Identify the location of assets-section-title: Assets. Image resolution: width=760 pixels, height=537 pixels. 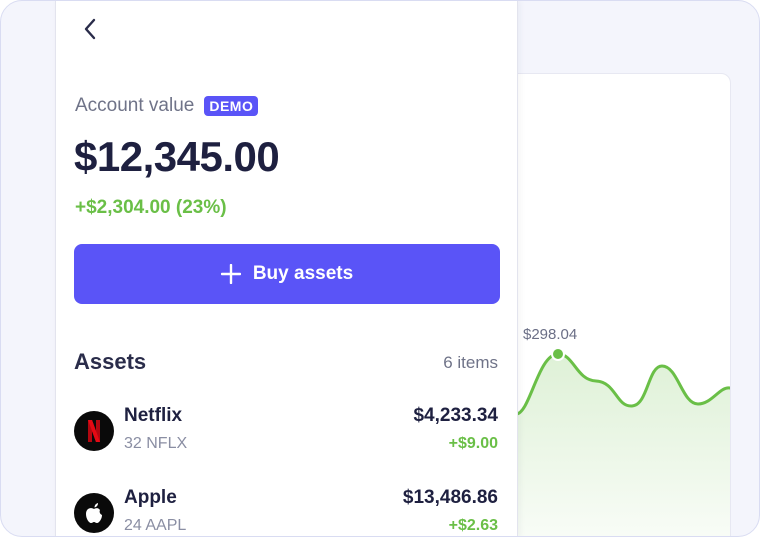
(110, 361).